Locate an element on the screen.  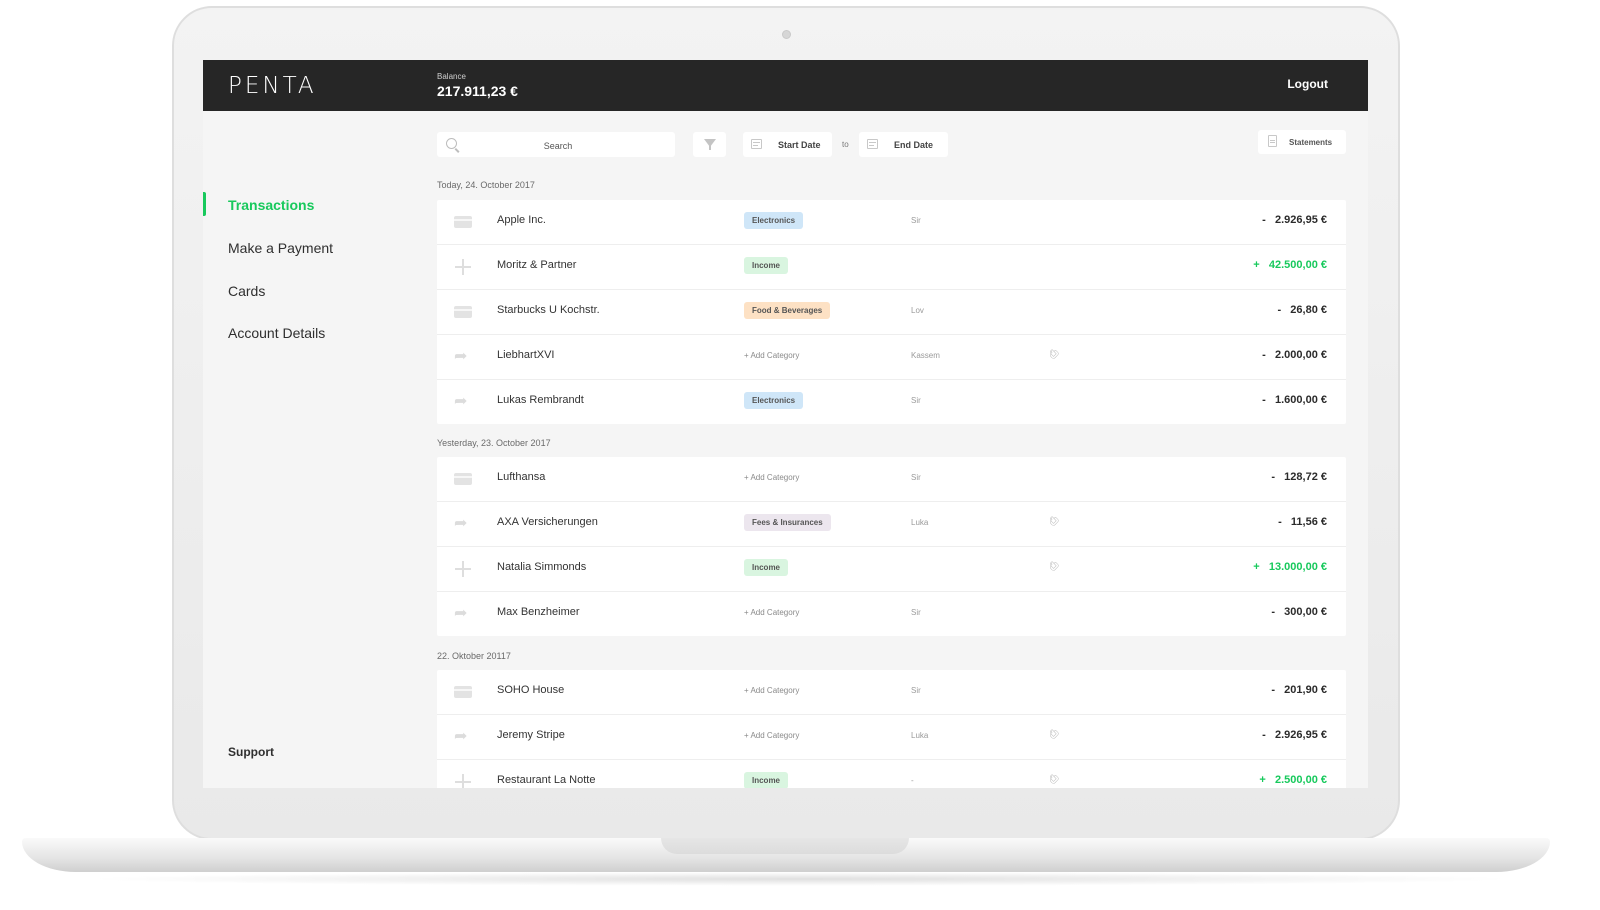
transaction-row: Lufthansa + Add Category Sir - 128,72 € is located at coordinates (891, 479).